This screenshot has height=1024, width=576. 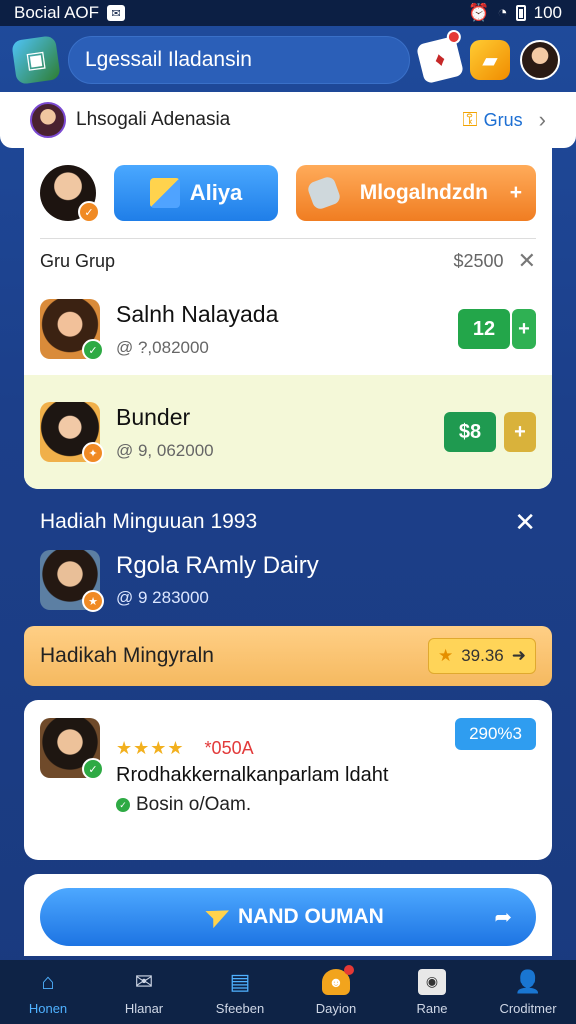 I want to click on member-avatar: ✓, so click(x=72, y=330).